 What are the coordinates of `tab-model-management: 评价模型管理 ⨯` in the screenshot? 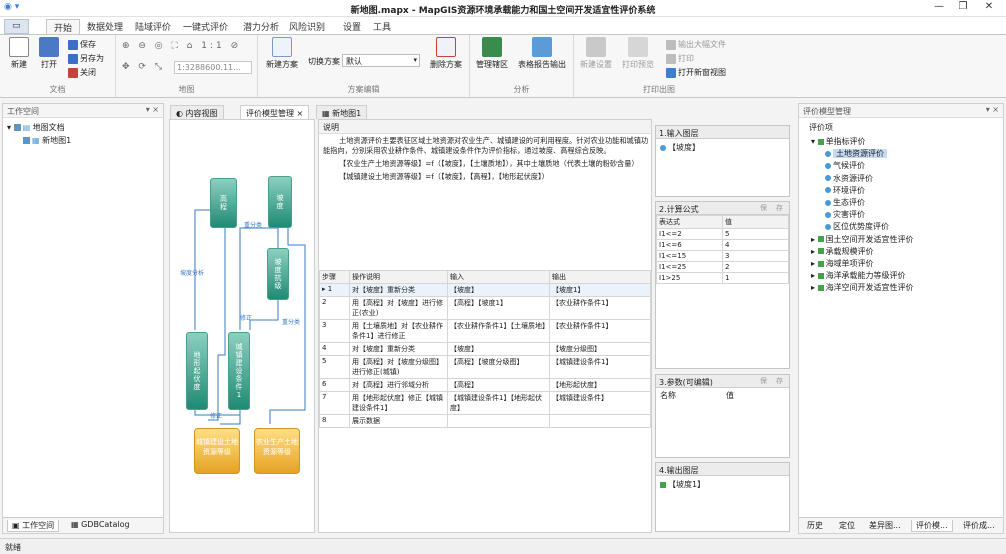 It's located at (275, 112).